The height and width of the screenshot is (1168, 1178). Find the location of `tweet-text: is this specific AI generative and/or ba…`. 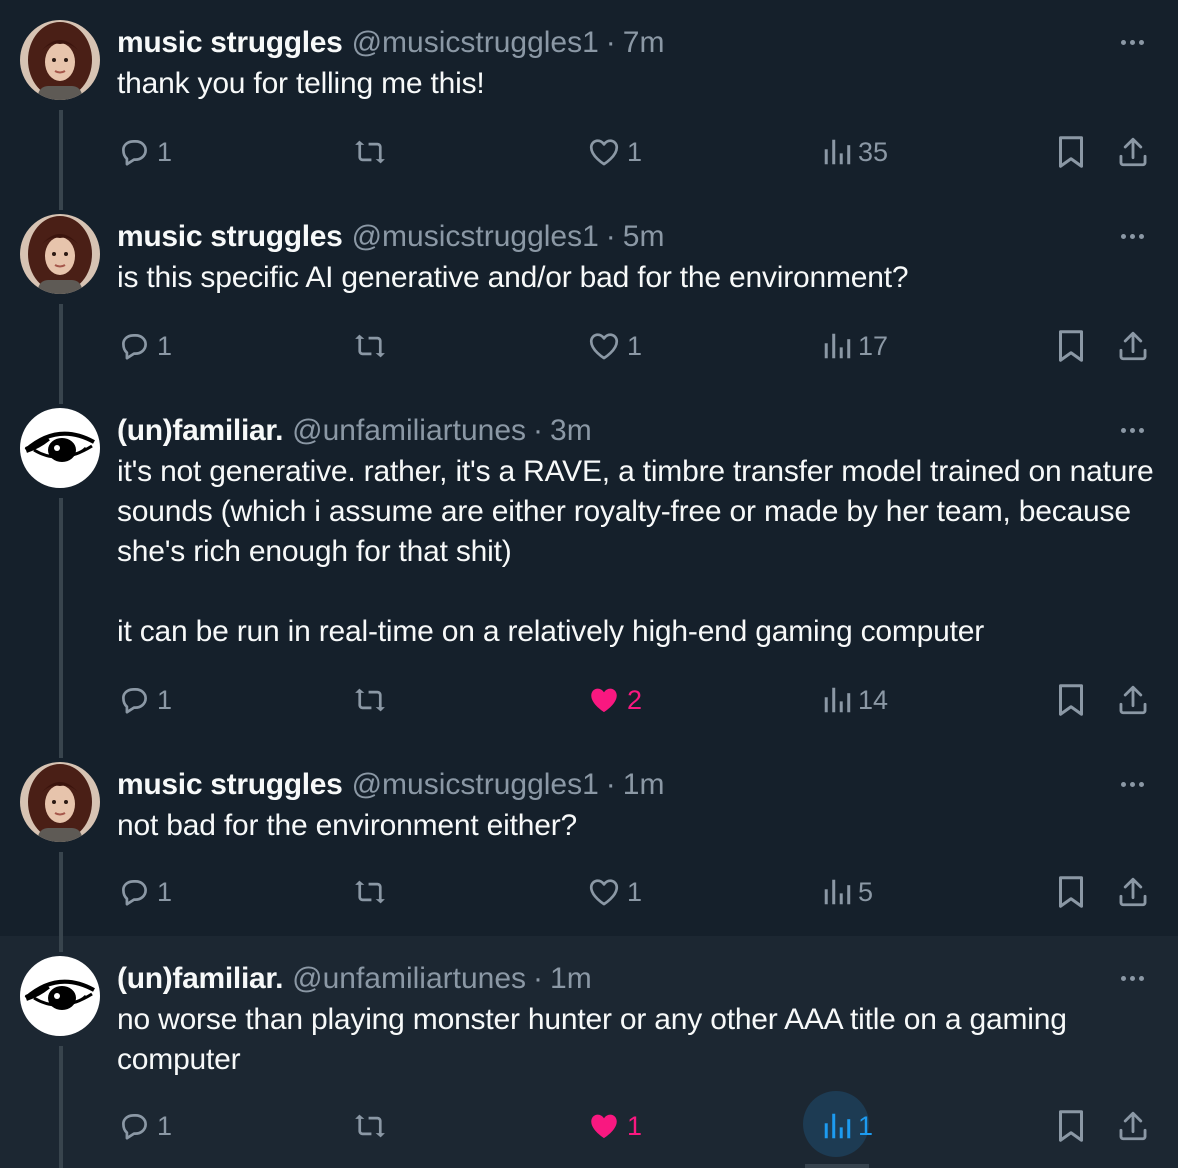

tweet-text: is this specific AI generative and/or ba… is located at coordinates (637, 278).